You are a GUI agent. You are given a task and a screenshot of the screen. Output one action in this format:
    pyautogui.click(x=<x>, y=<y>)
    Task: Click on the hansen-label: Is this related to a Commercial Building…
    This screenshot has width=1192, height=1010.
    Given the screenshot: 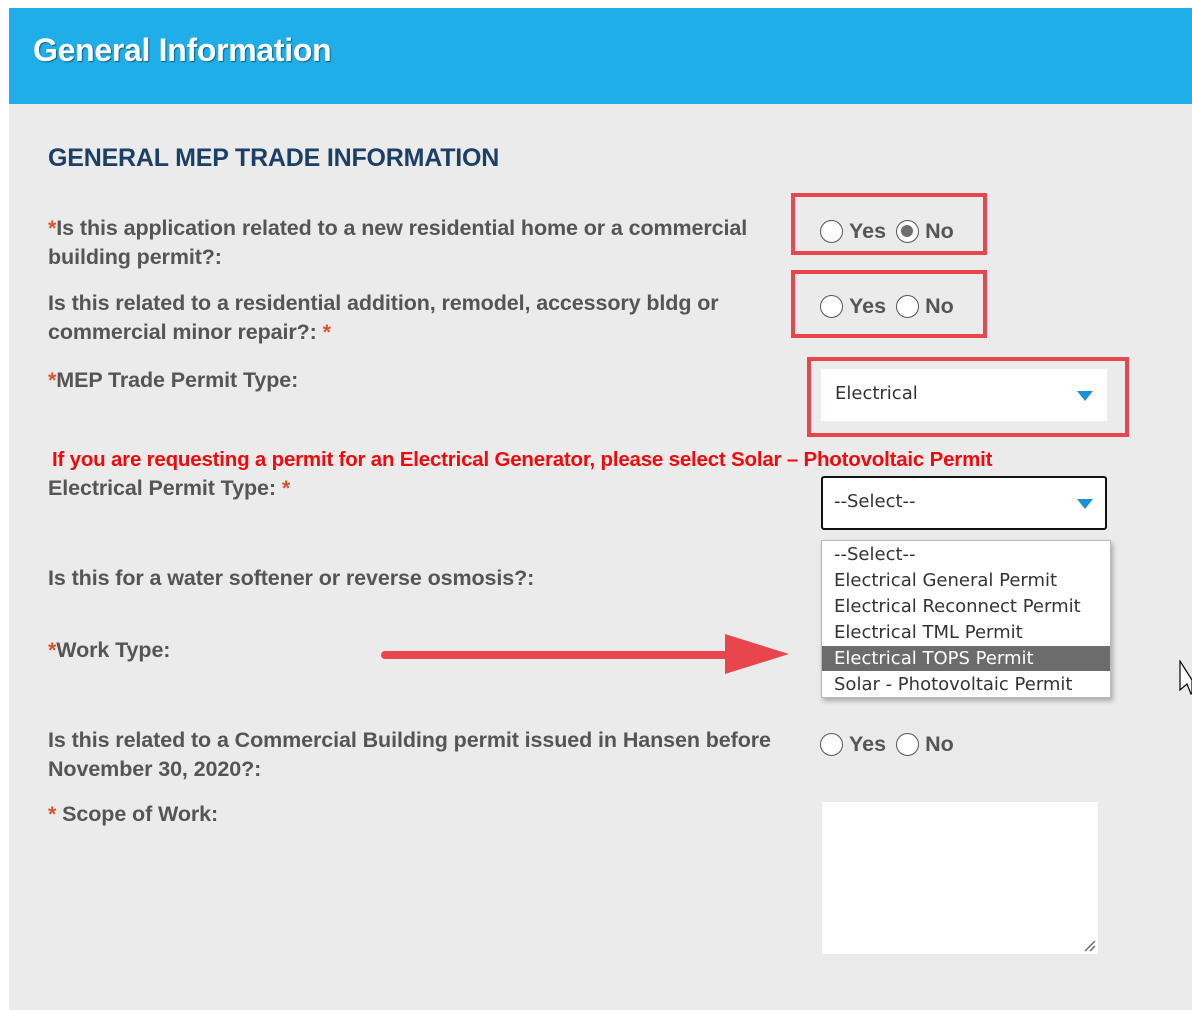 What is the action you would take?
    pyautogui.click(x=409, y=754)
    